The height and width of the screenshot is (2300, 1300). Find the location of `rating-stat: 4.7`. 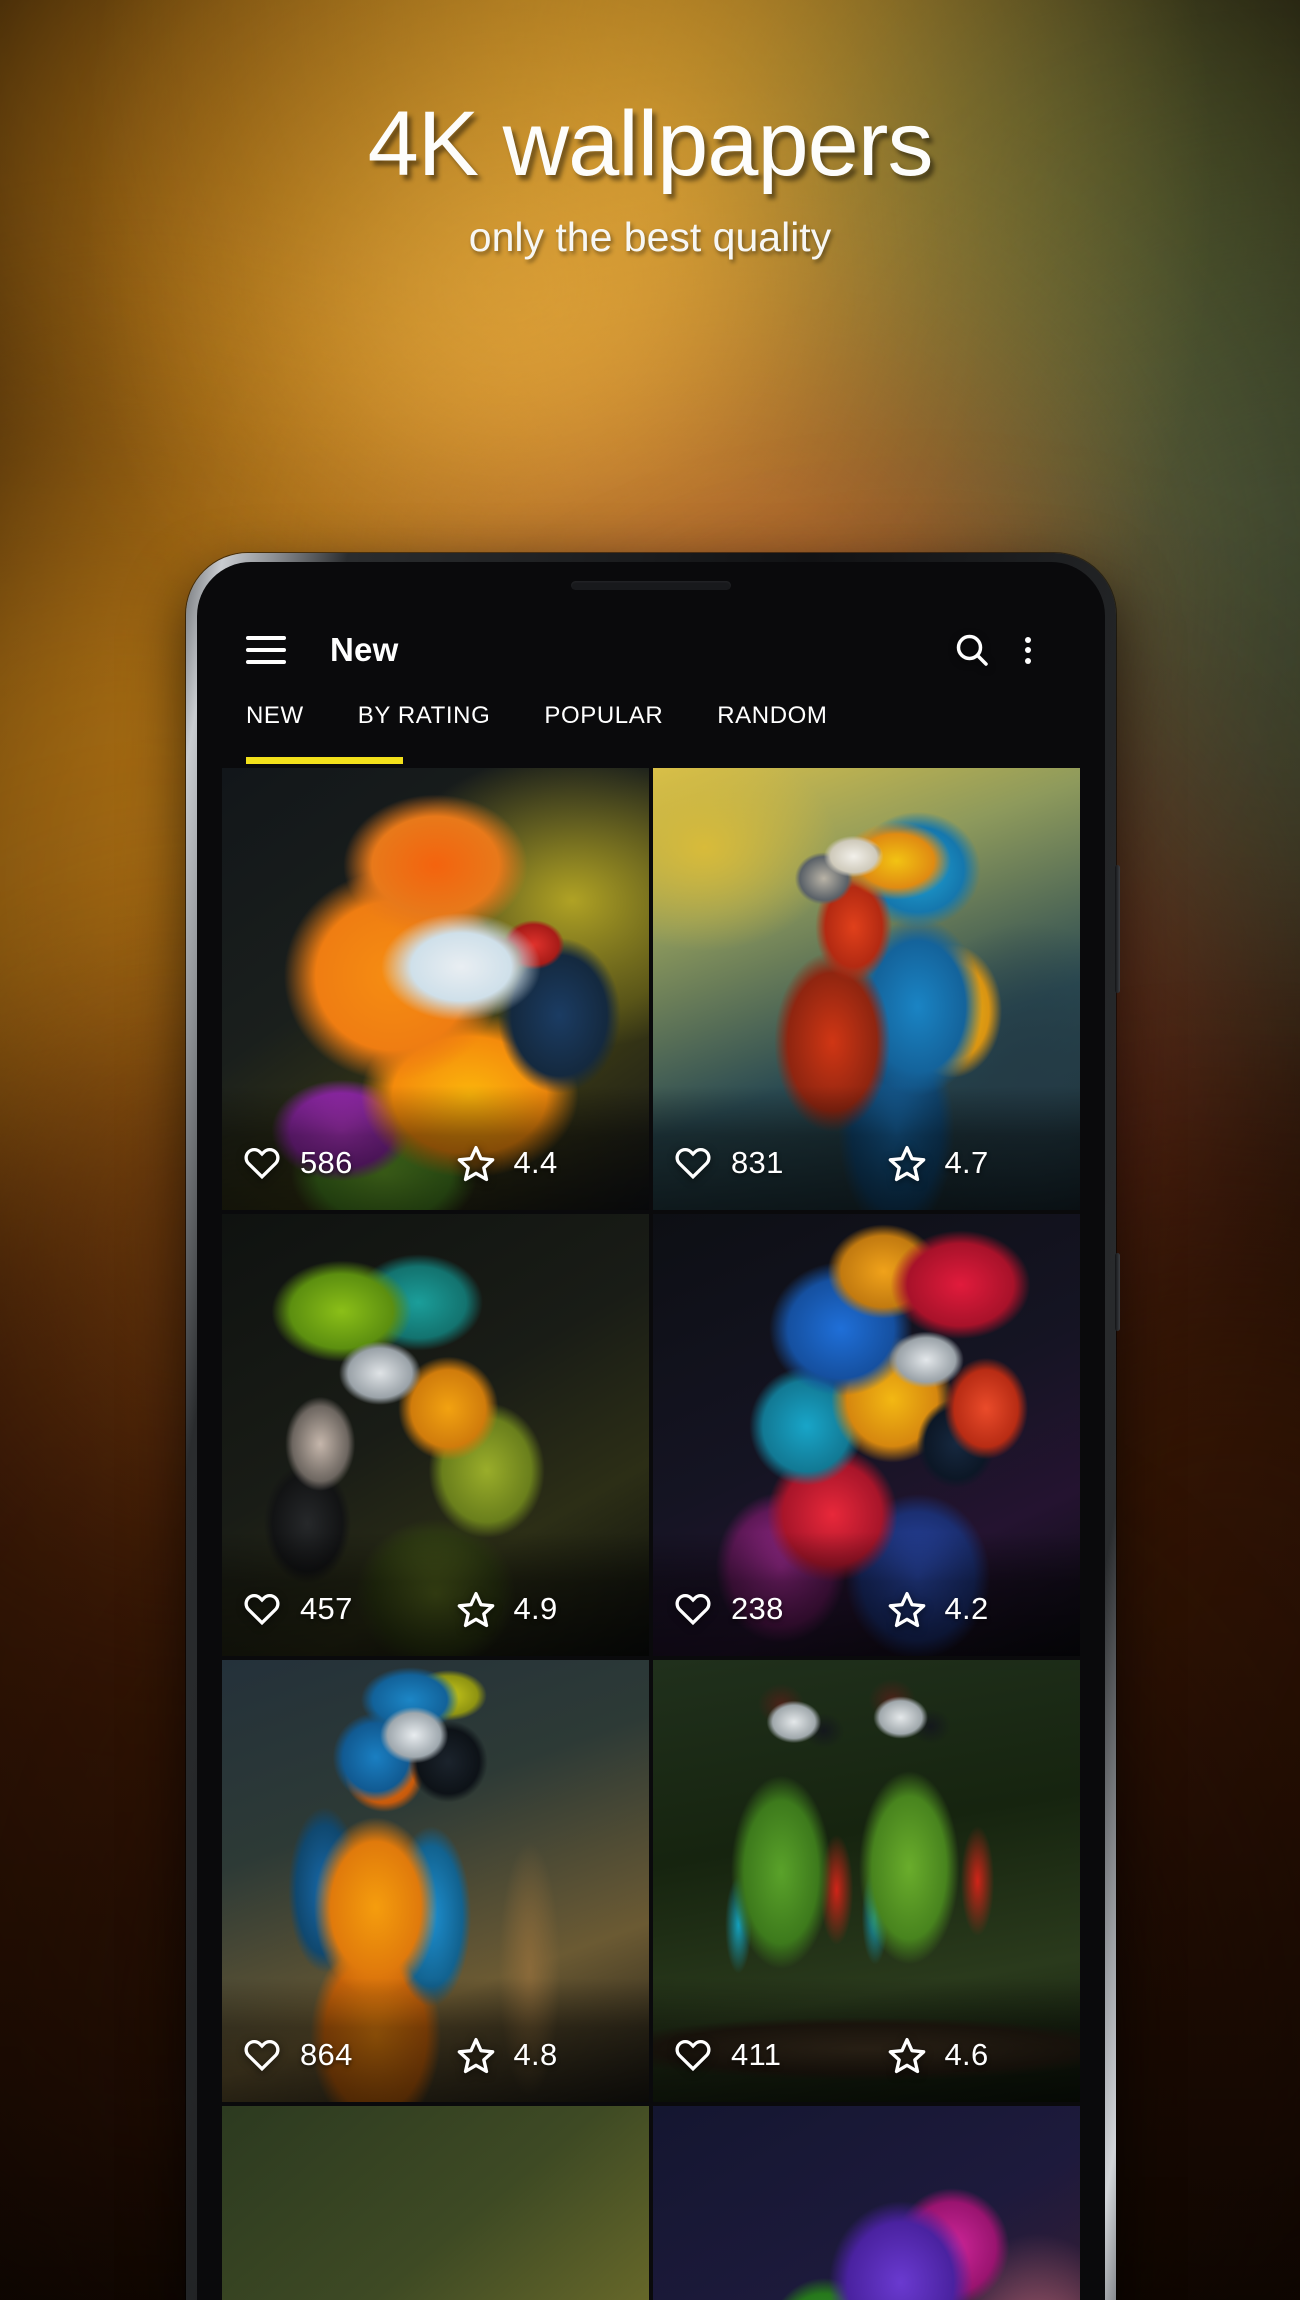

rating-stat: 4.7 is located at coordinates (974, 1163).